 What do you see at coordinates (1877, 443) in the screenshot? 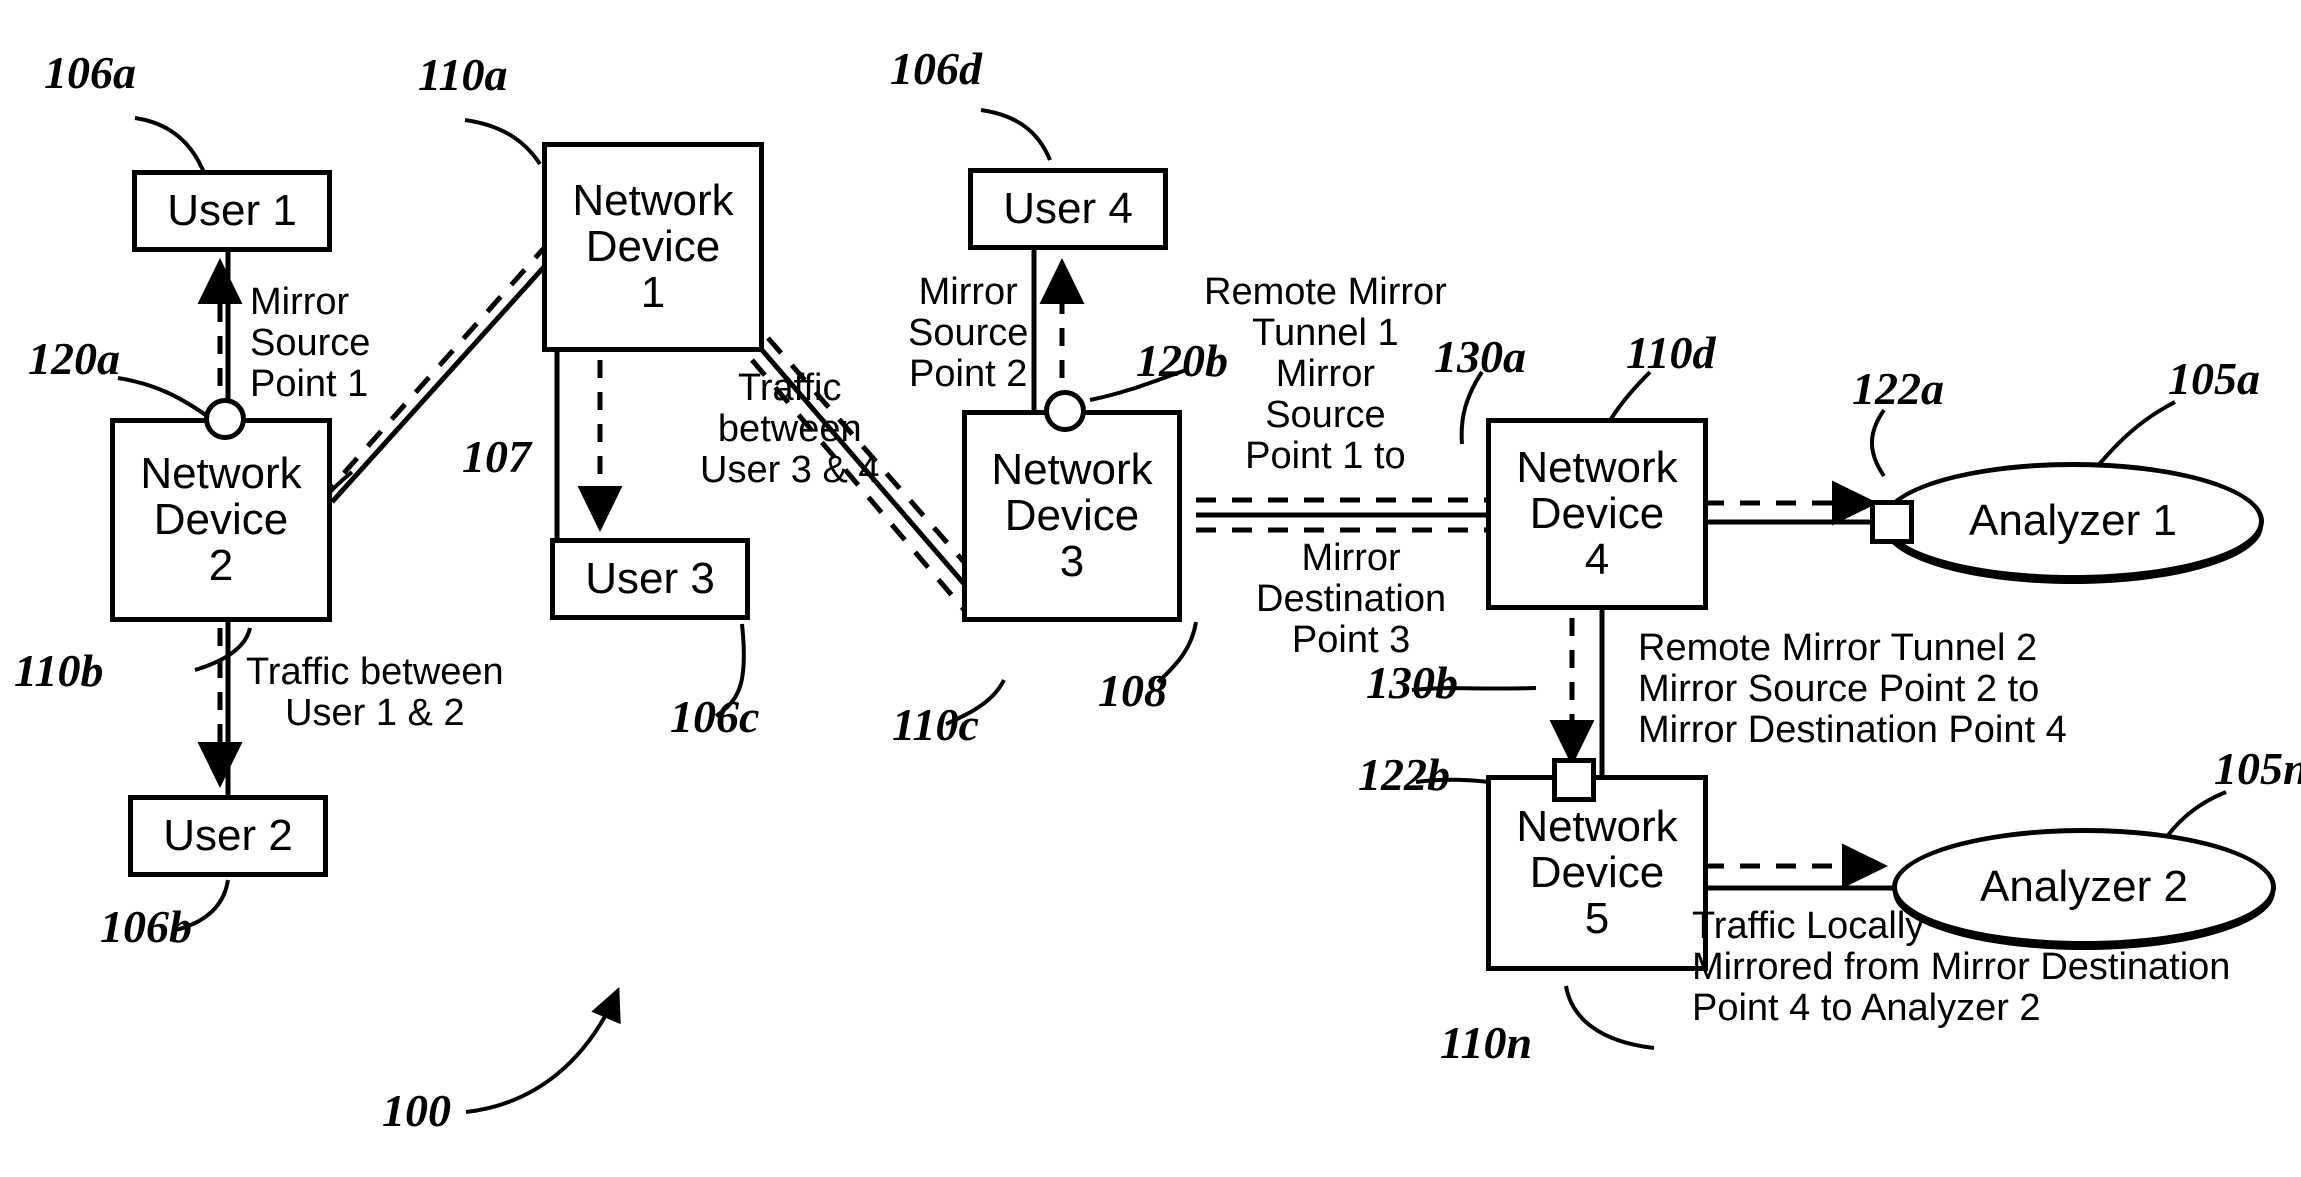
I see `leader-122a` at bounding box center [1877, 443].